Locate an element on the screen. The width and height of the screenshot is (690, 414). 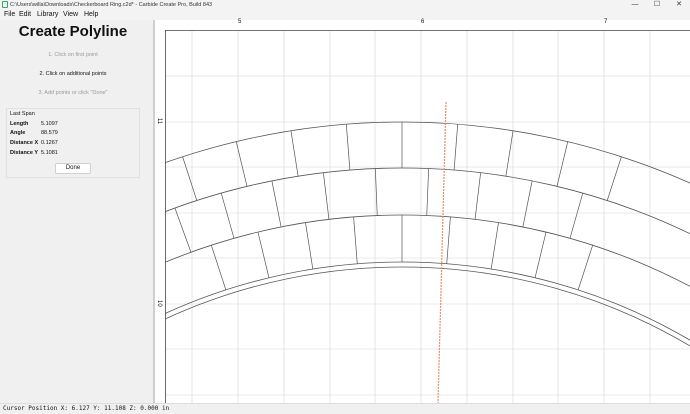
menu-view: View is located at coordinates (70, 15).